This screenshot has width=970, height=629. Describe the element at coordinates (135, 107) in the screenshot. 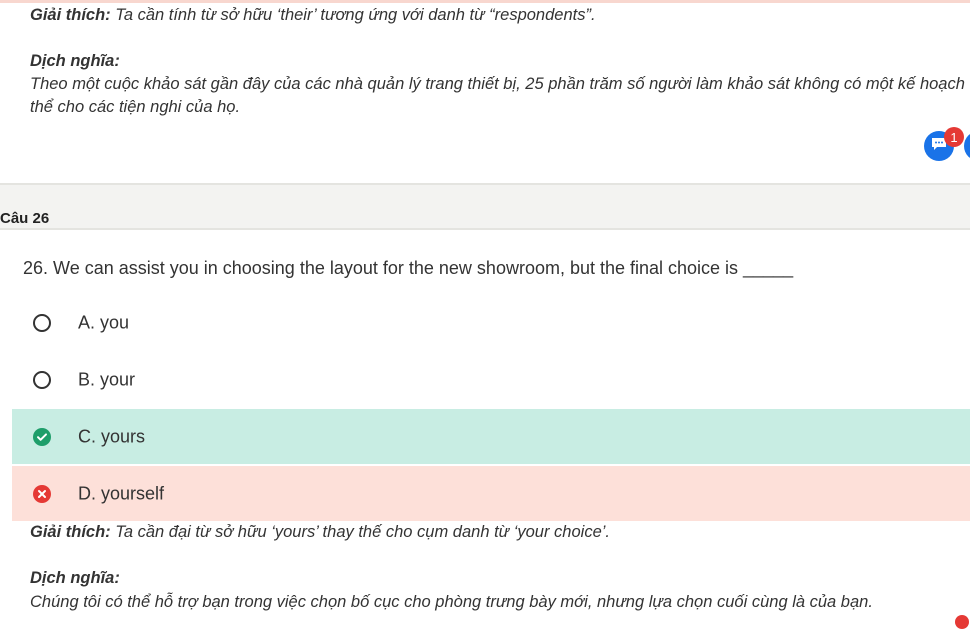

I see `prev-translation-line2: thể cho các tiện nghi của họ.` at that location.